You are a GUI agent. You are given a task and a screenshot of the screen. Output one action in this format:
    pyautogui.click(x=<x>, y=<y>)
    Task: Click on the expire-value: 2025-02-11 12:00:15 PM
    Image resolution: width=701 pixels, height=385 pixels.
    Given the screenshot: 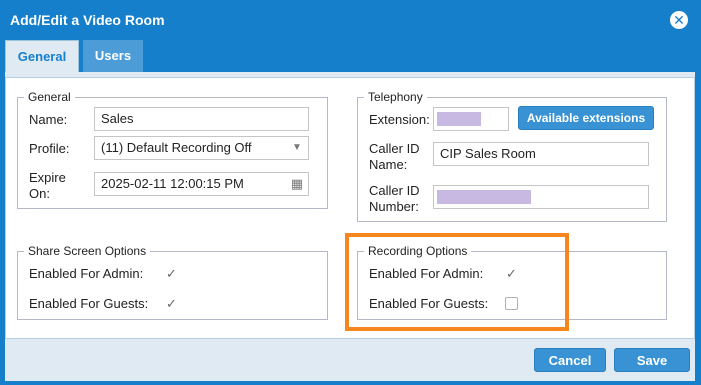 What is the action you would take?
    pyautogui.click(x=172, y=183)
    